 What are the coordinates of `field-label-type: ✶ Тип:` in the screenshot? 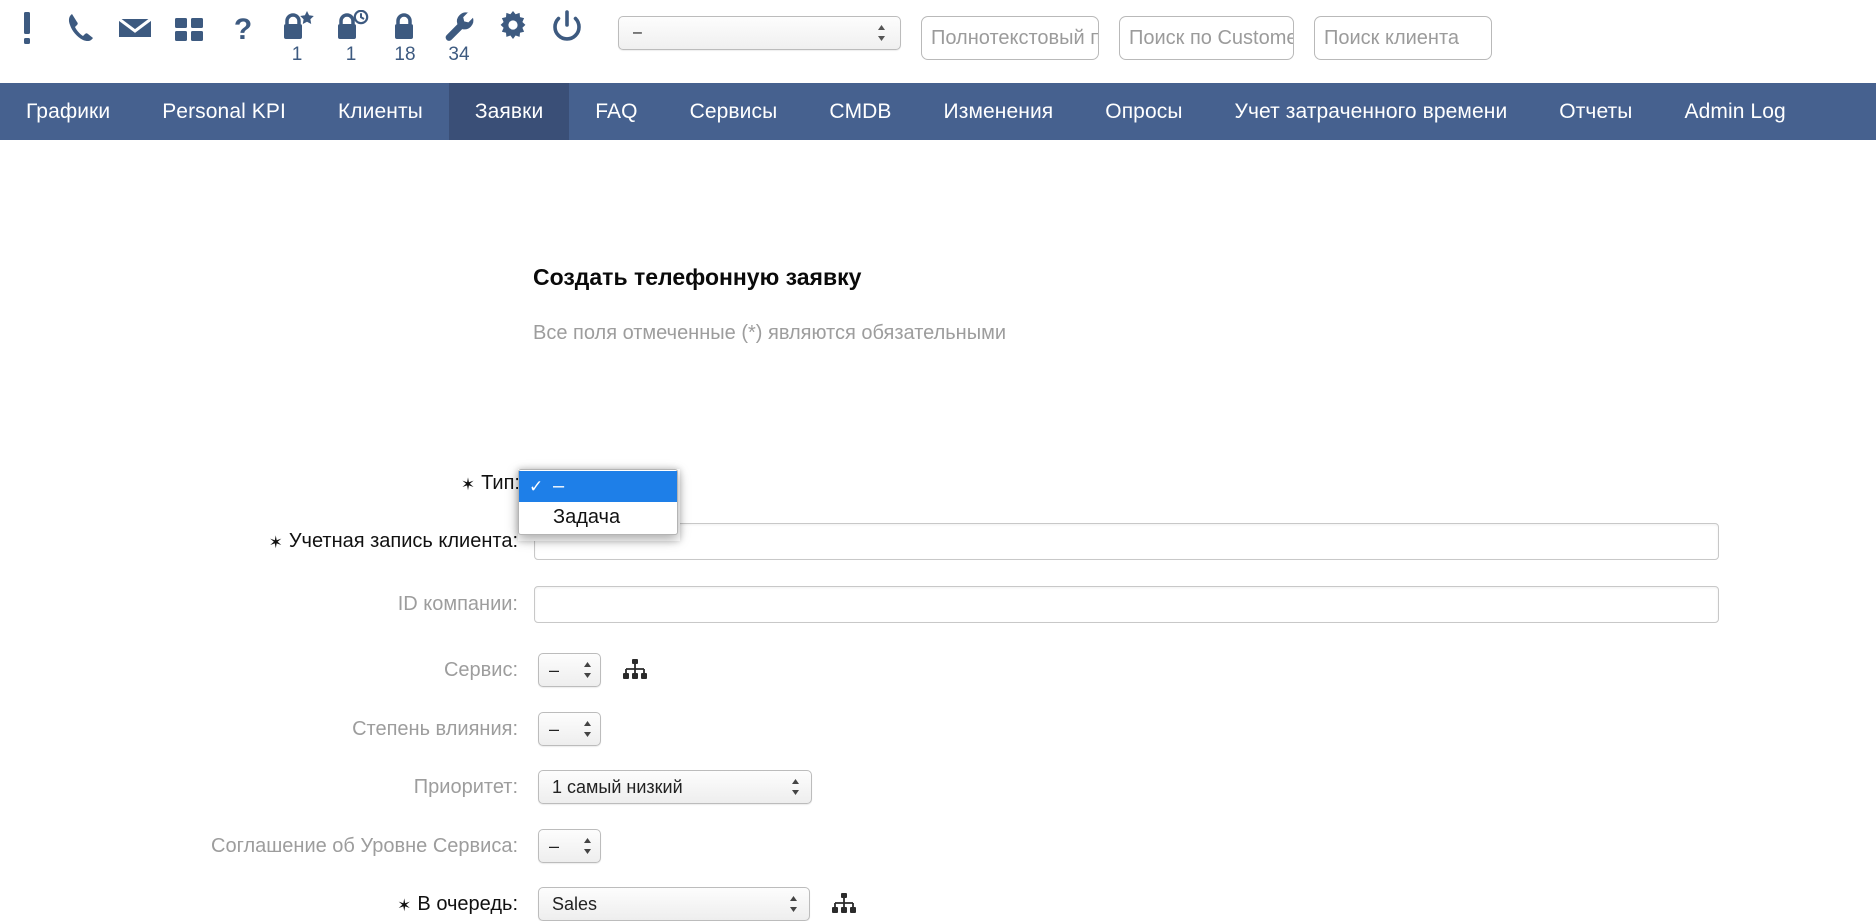 It's located at (260, 483).